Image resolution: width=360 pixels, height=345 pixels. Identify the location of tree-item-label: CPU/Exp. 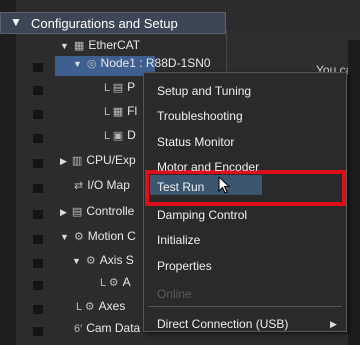
(111, 160).